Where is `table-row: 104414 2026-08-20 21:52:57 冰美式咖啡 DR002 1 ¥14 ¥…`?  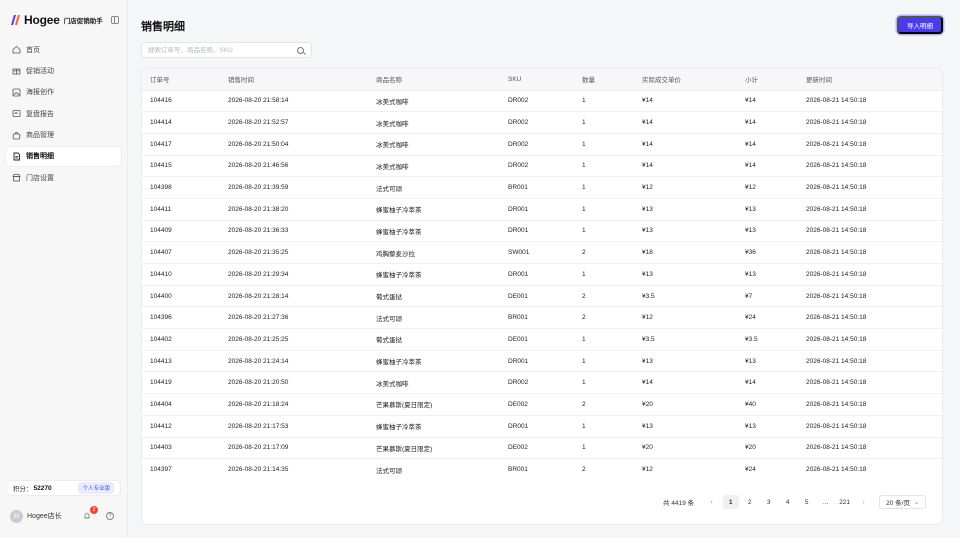 table-row: 104414 2026-08-20 21:52:57 冰美式咖啡 DR002 1 ¥14 ¥… is located at coordinates (542, 122).